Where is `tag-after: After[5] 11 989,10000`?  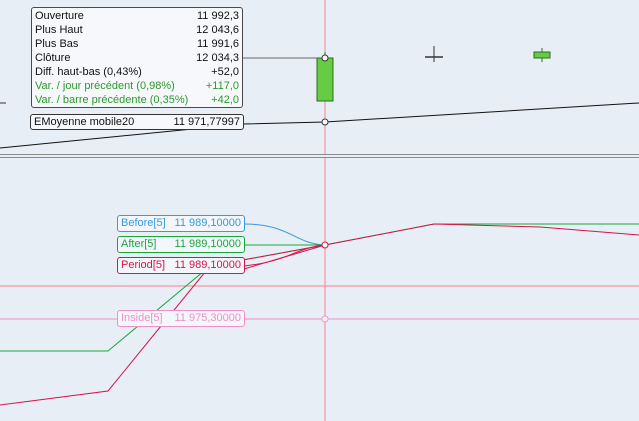 tag-after: After[5] 11 989,10000 is located at coordinates (181, 244).